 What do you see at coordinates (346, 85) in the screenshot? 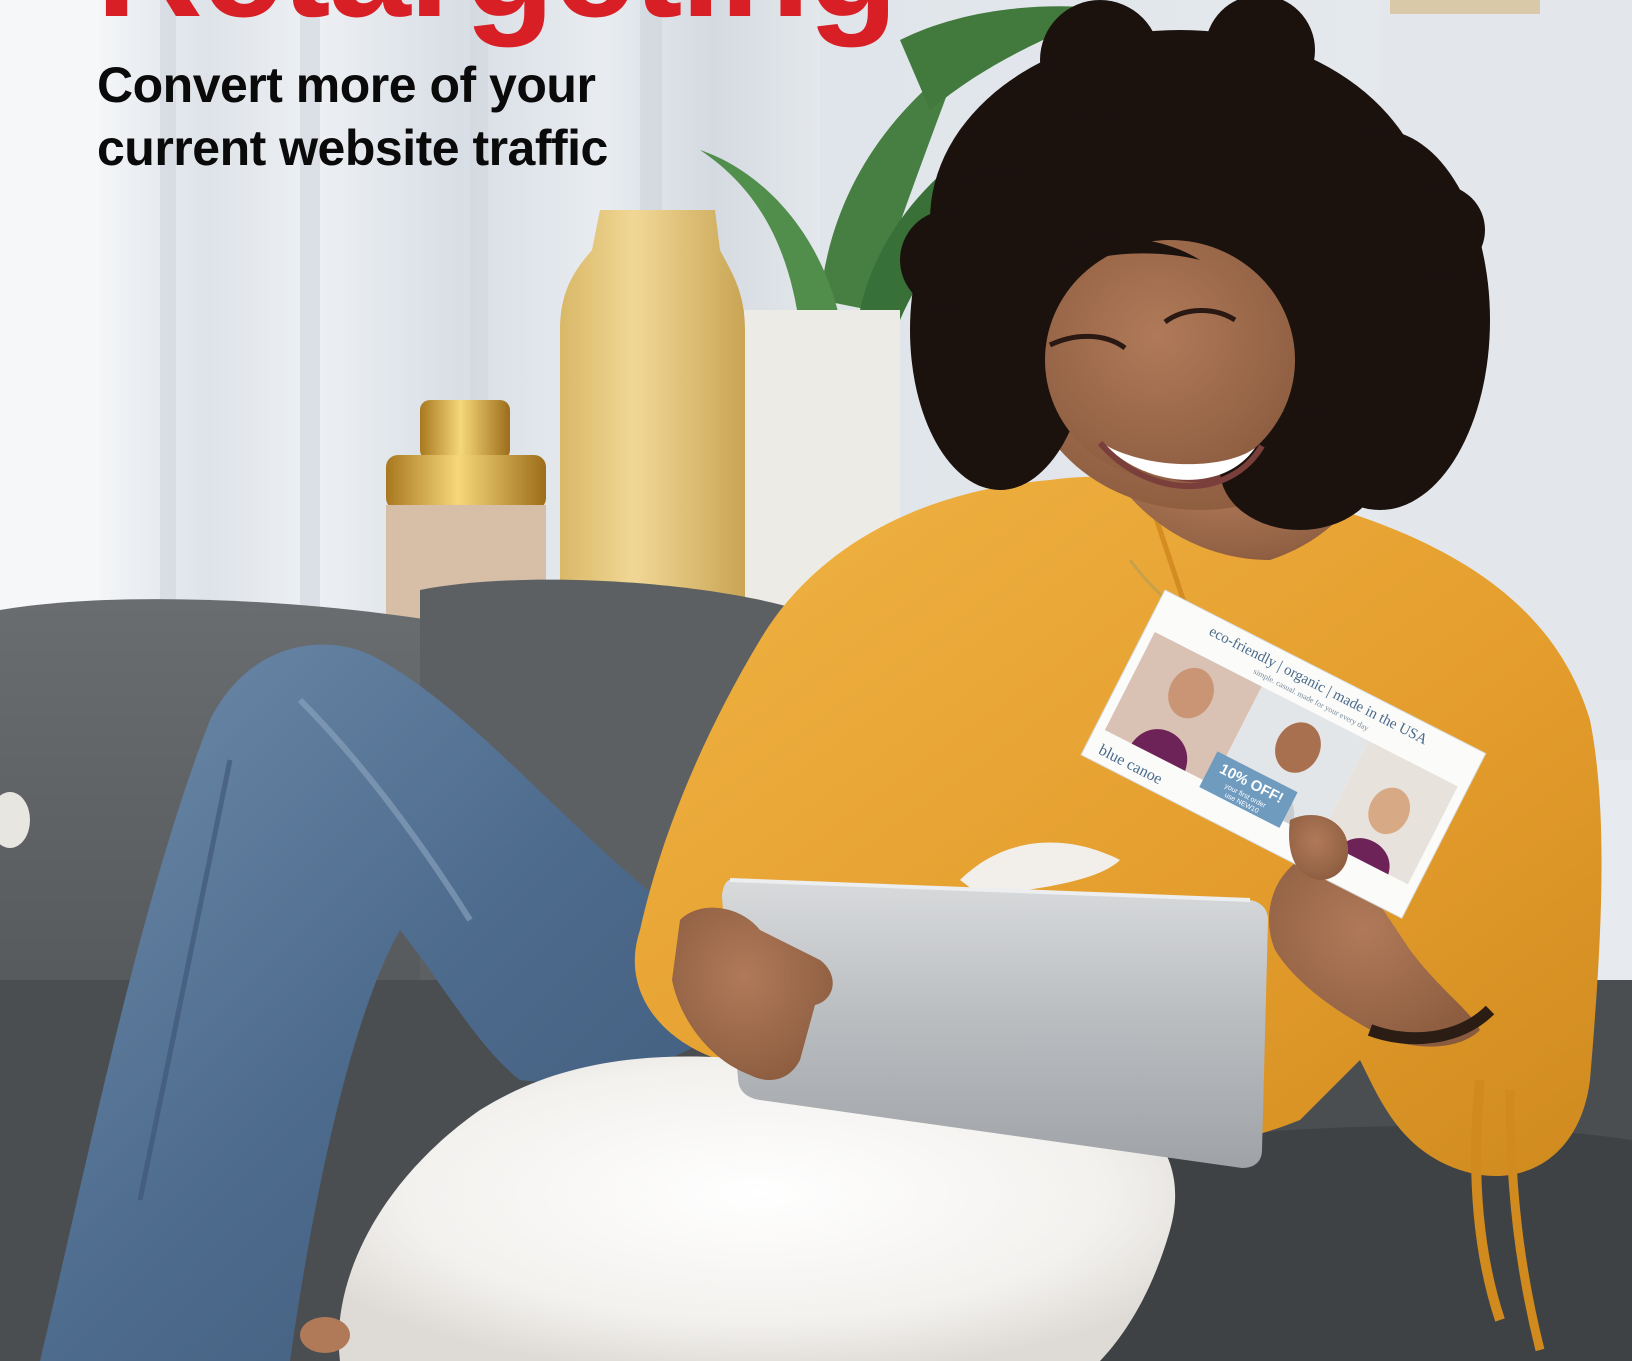
I see `subhead-line-1: Convert more of your` at bounding box center [346, 85].